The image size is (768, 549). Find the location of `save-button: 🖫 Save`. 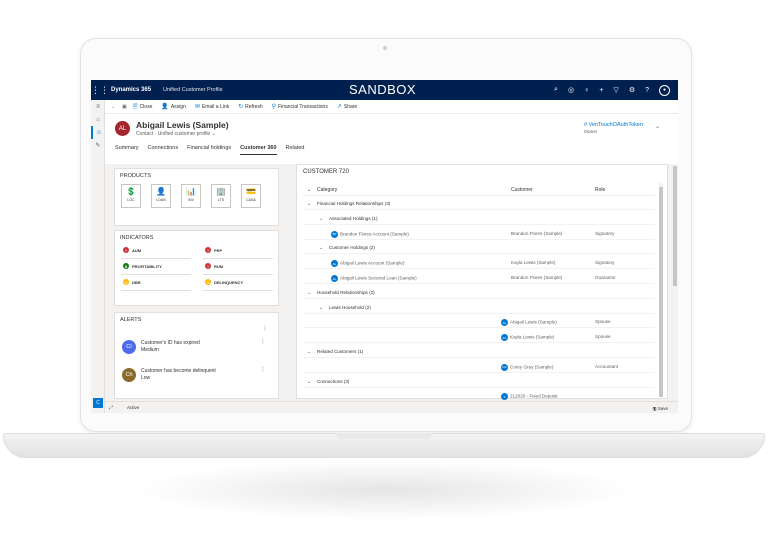

save-button: 🖫 Save is located at coordinates (660, 409).